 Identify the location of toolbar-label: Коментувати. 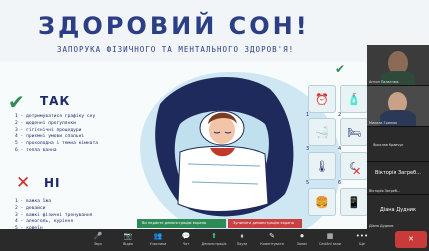
(272, 244).